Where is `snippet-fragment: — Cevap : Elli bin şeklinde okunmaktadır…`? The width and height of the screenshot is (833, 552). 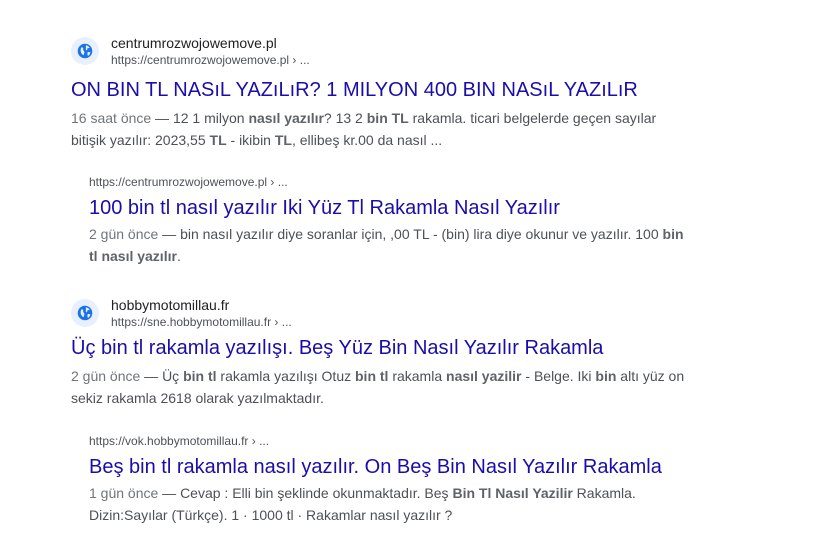 snippet-fragment: — Cevap : Elli bin şeklinde okunmaktadır… is located at coordinates (305, 493).